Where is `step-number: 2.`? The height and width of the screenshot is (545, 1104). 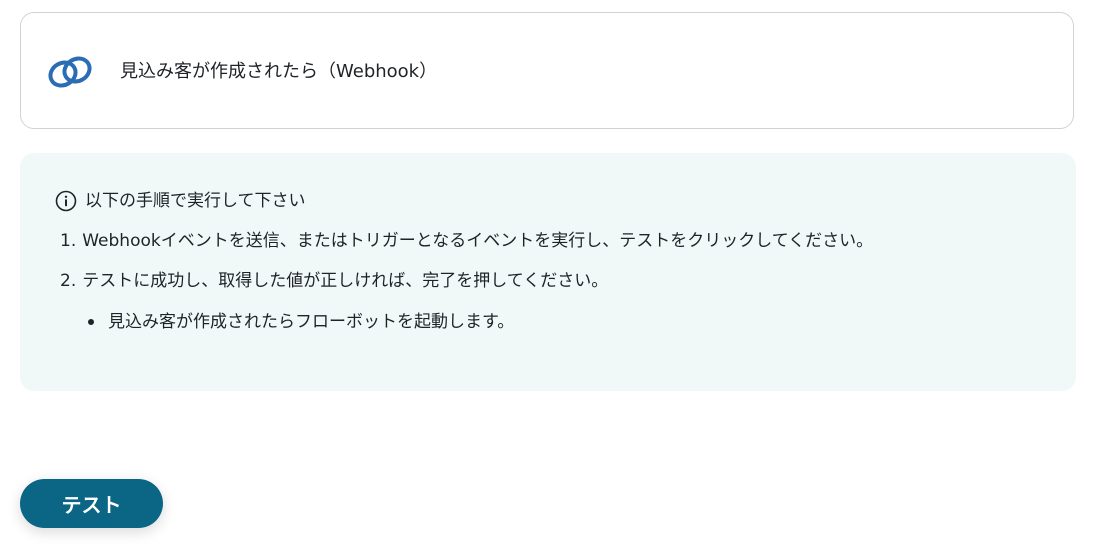
step-number: 2. is located at coordinates (68, 281).